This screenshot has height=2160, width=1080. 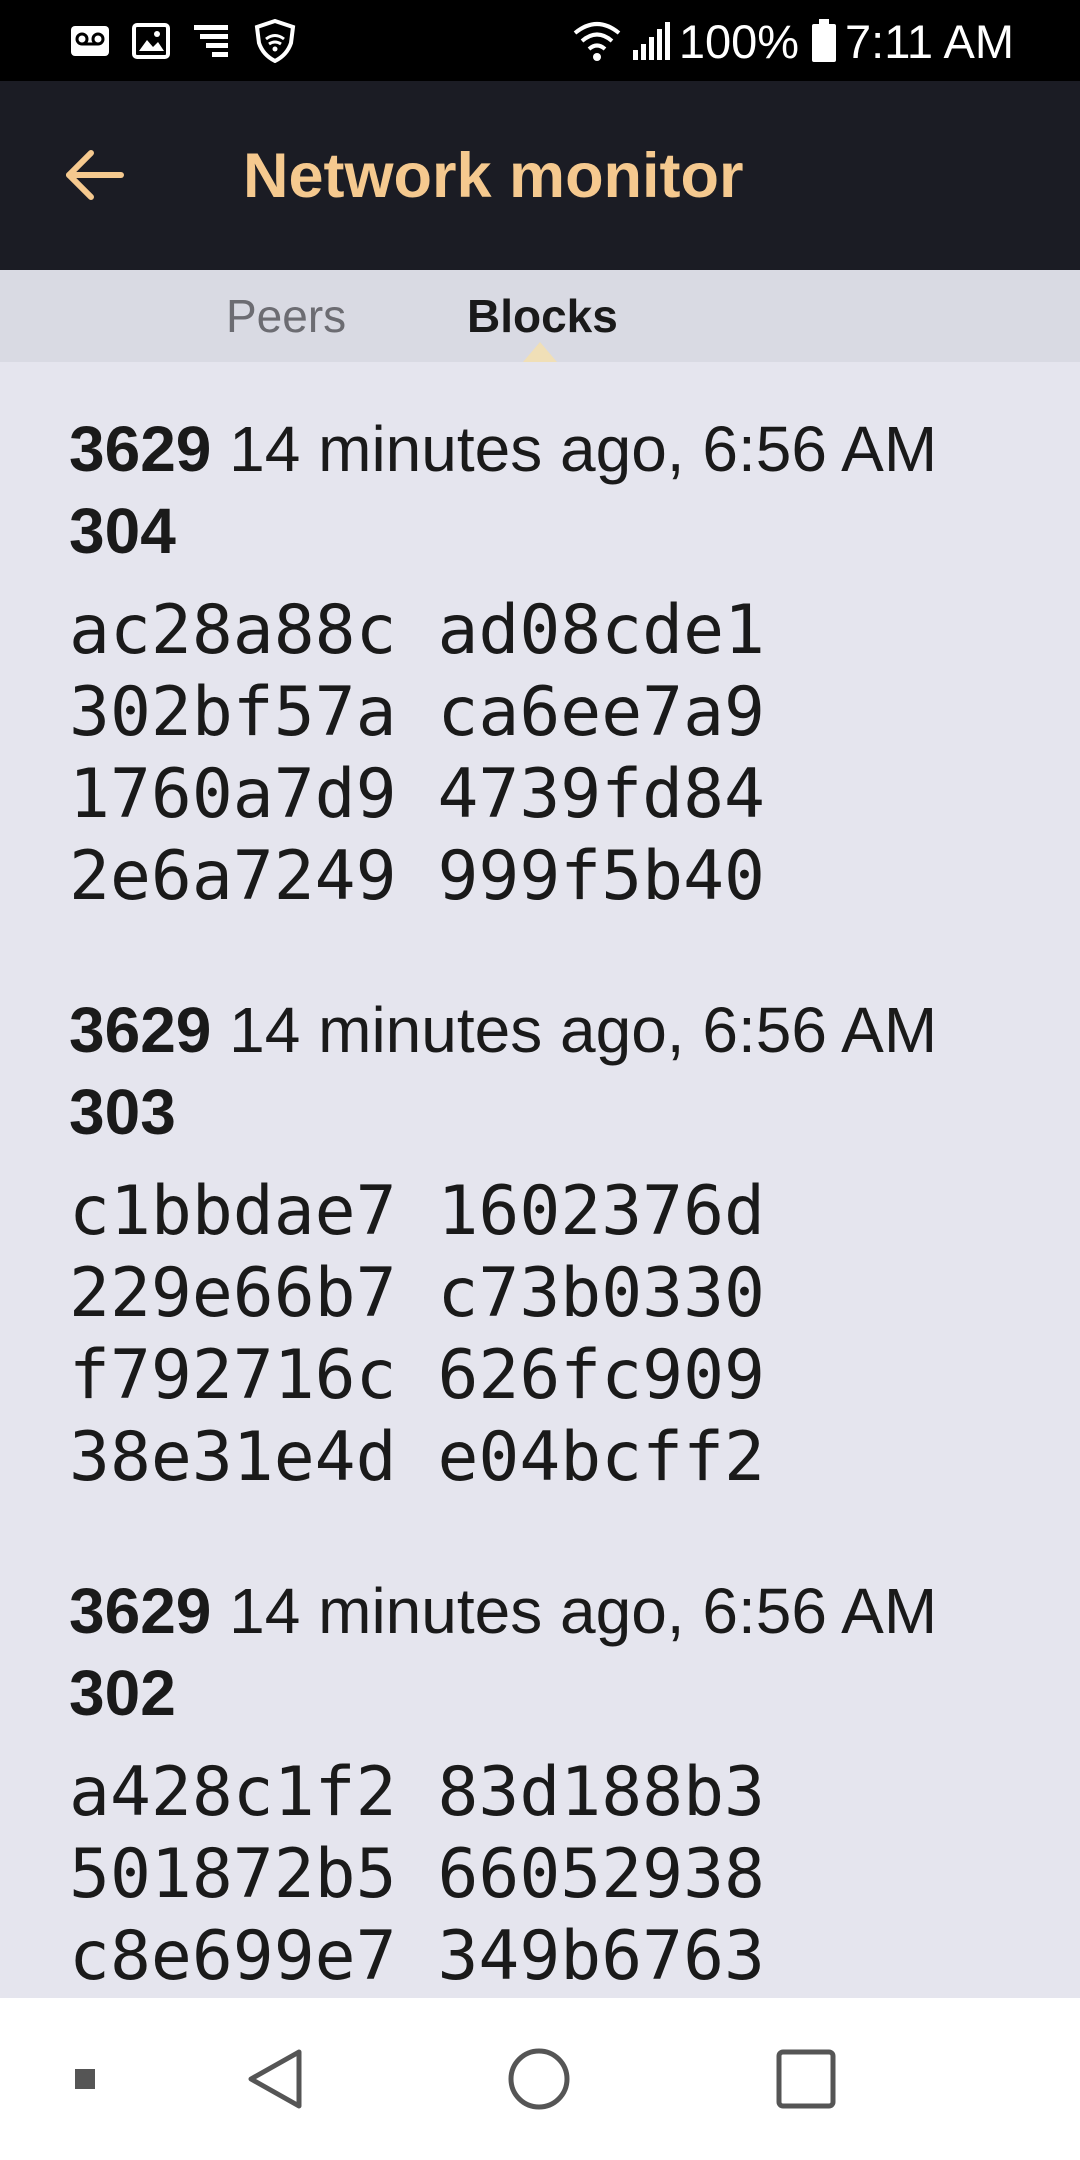 I want to click on status-right-icons: 100% 7:11 AM, so click(x=792, y=41).